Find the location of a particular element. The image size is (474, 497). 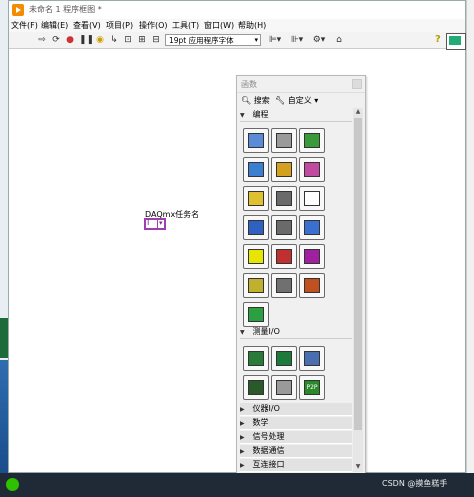

menu-window: 窗口(W) is located at coordinates (219, 25).